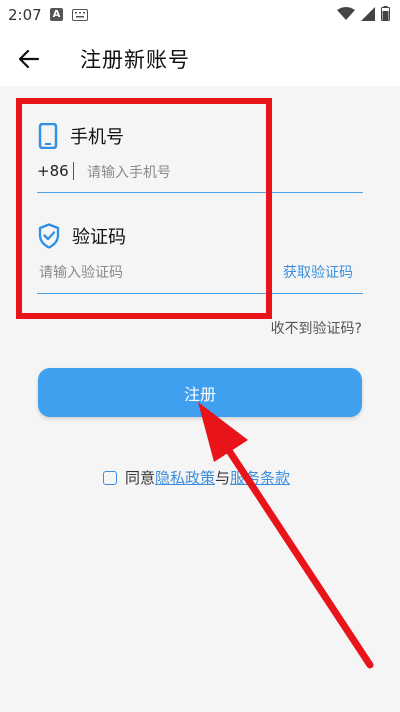 The image size is (400, 712). I want to click on status-time: 2:07, so click(25, 15).